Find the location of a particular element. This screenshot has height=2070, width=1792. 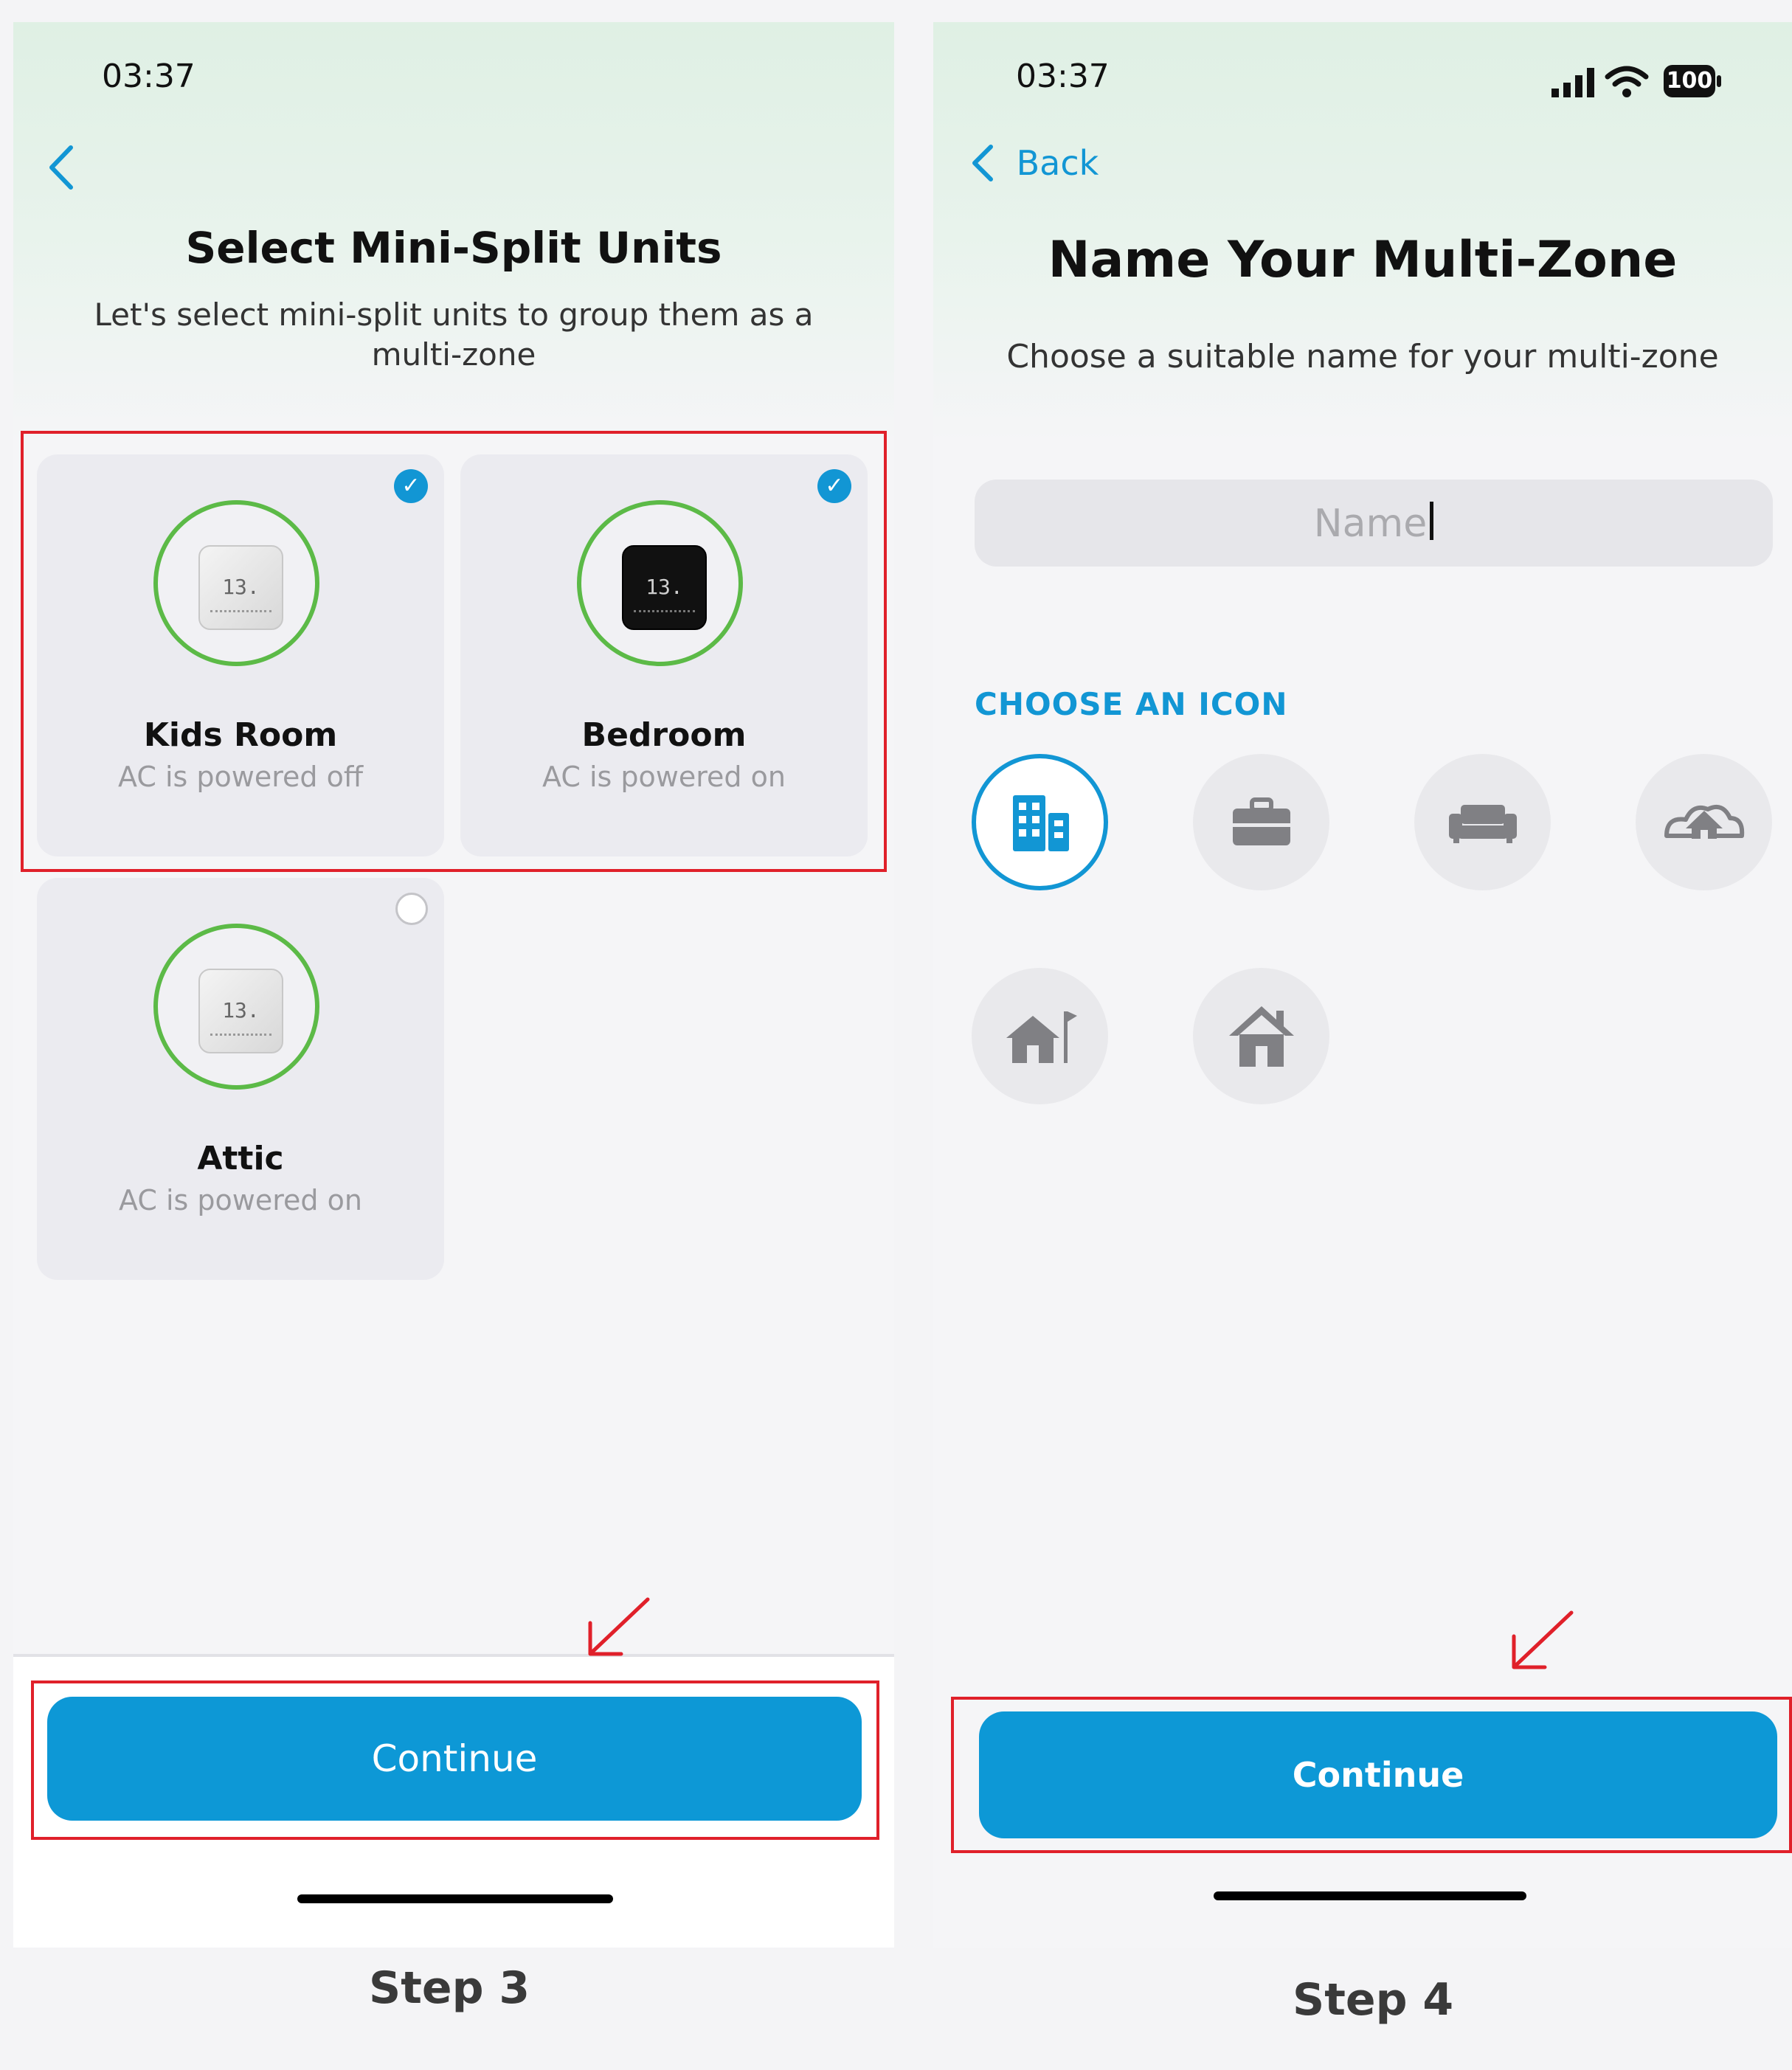

back-button: Back is located at coordinates (1034, 170).